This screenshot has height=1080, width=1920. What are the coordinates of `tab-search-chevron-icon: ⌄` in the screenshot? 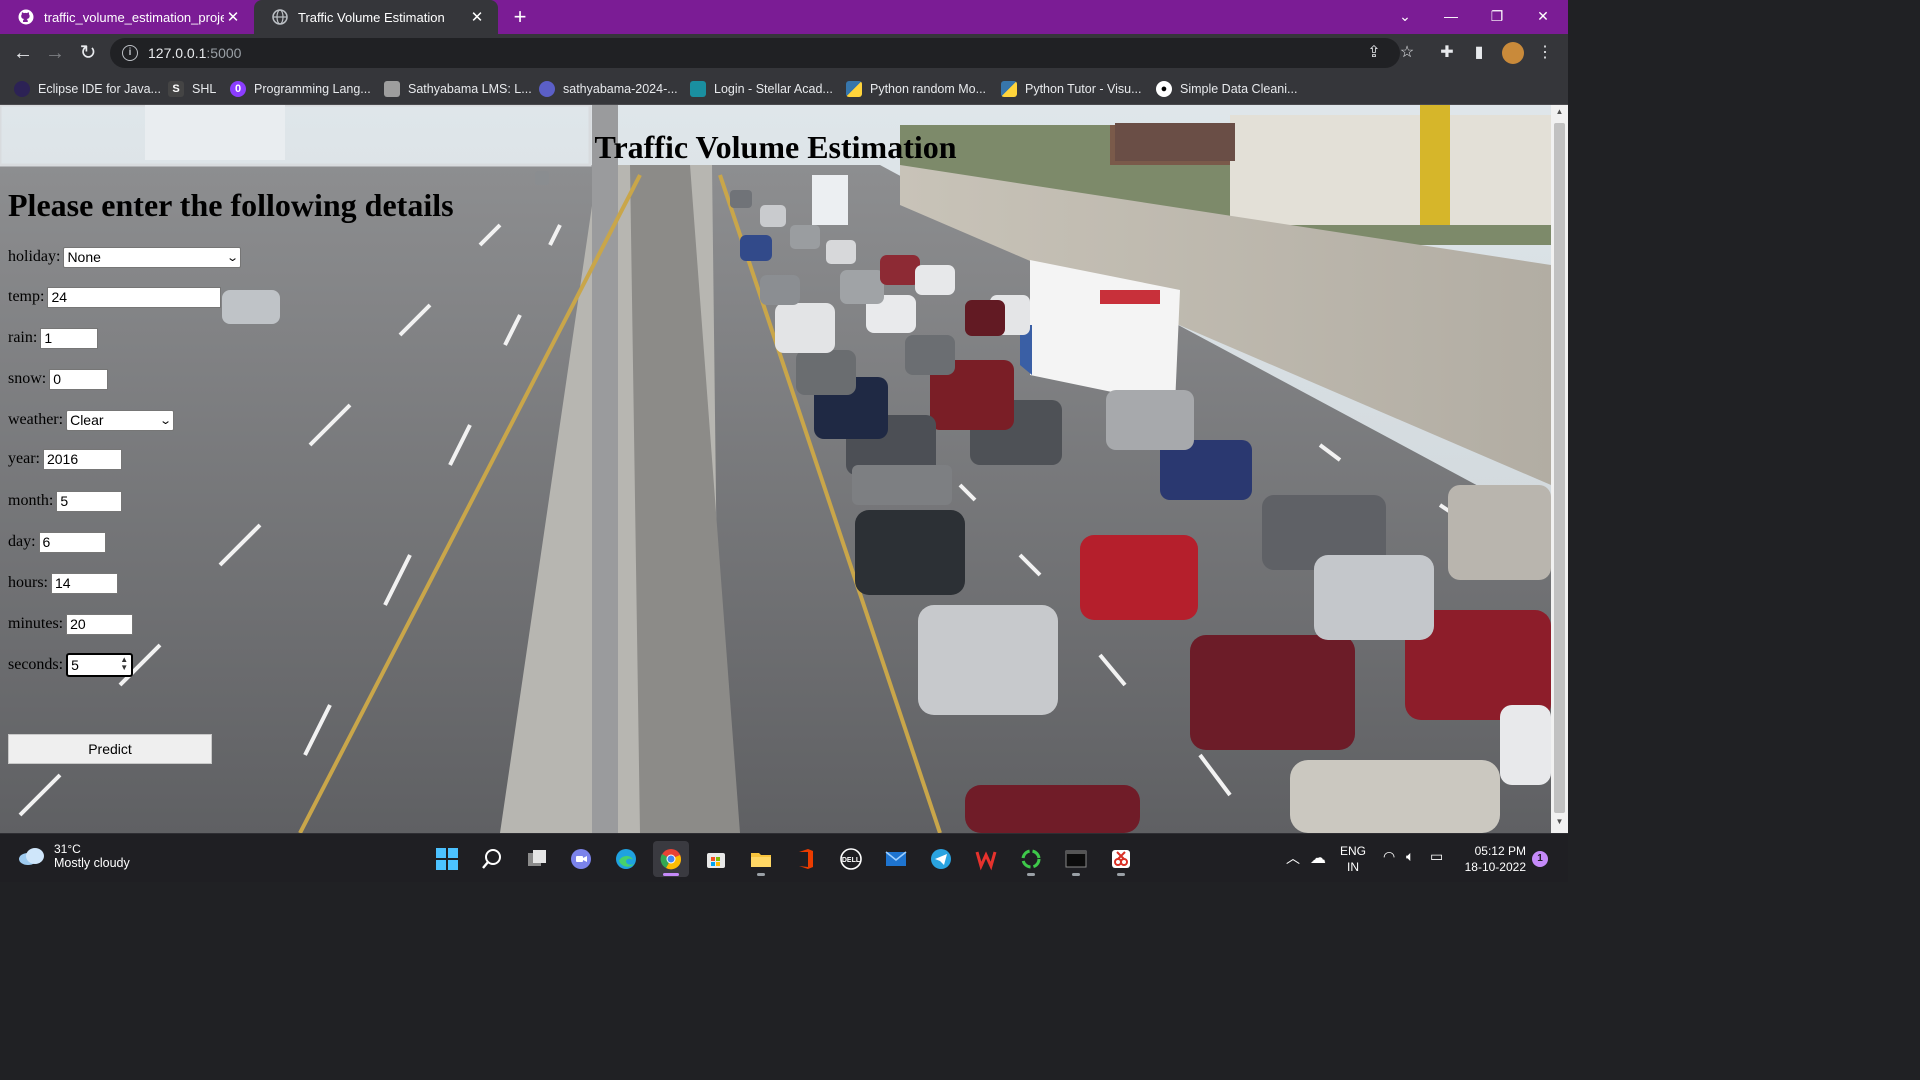 It's located at (1405, 17).